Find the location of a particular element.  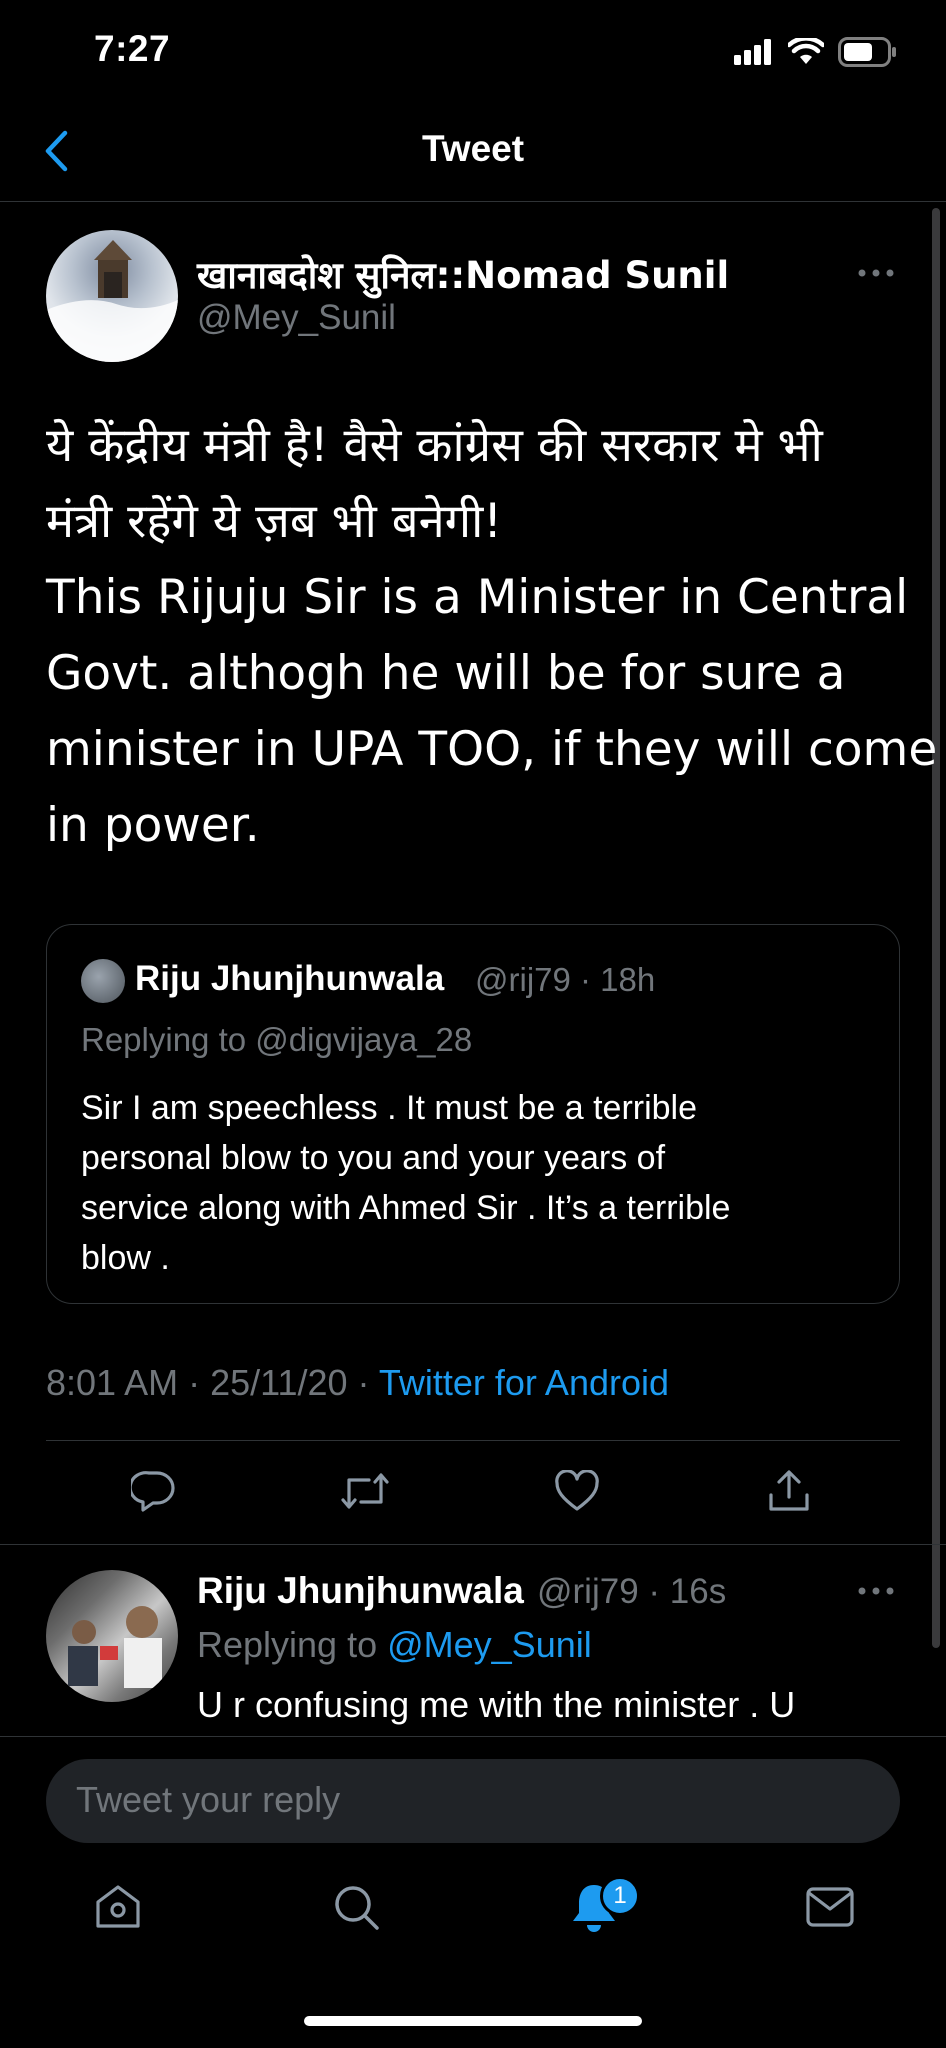

mention-link: @Mey_Sunil is located at coordinates (489, 1644).